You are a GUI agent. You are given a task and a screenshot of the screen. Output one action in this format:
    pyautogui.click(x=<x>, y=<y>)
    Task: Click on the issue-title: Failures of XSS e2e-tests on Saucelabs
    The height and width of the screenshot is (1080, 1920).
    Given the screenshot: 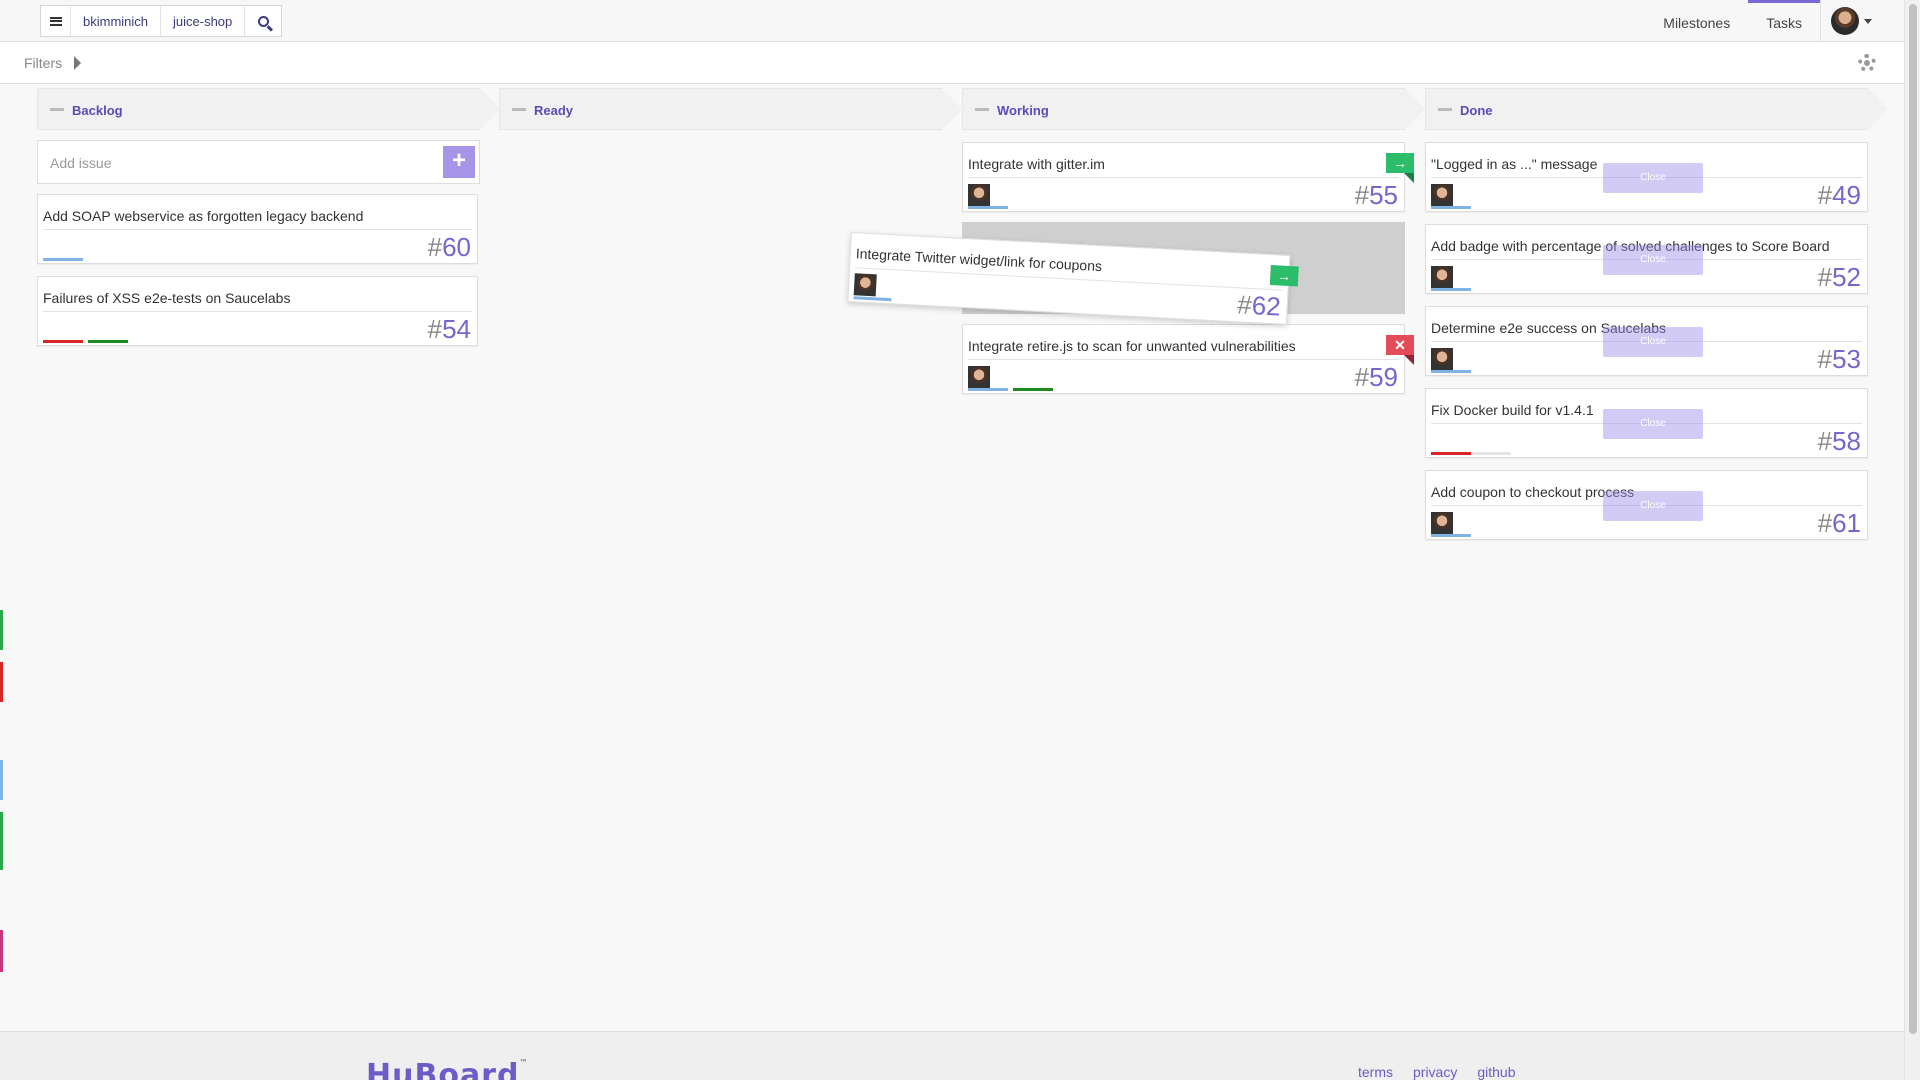 What is the action you would take?
    pyautogui.click(x=167, y=298)
    